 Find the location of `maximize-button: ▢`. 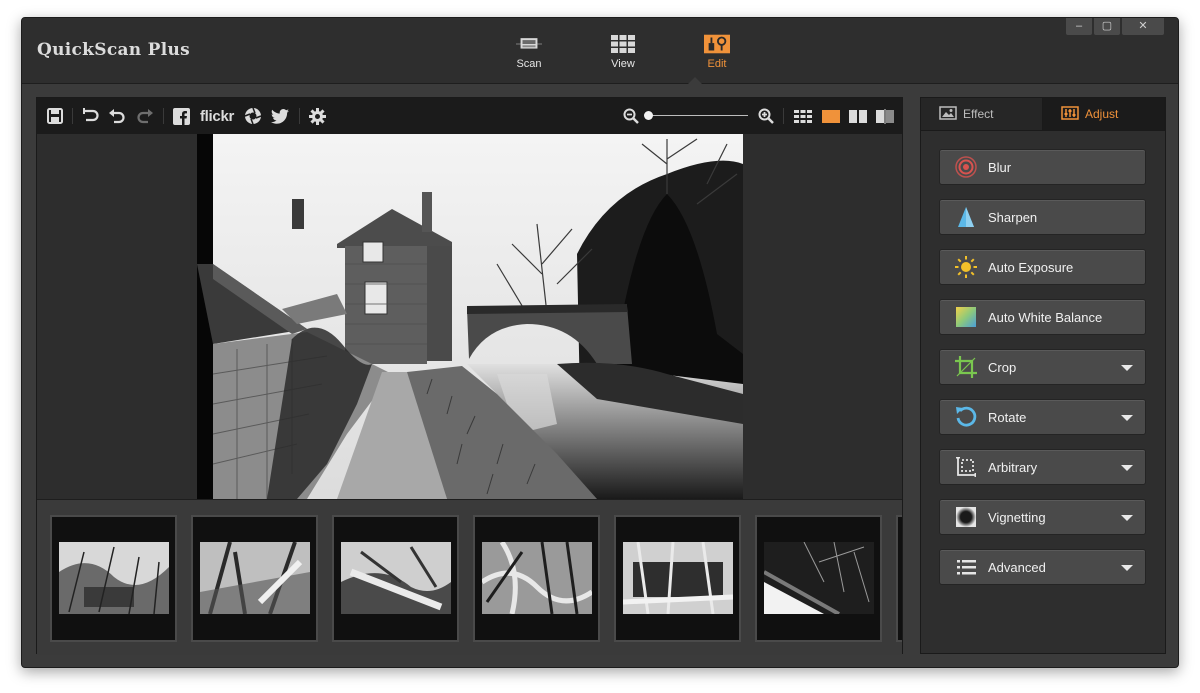

maximize-button: ▢ is located at coordinates (1107, 26).